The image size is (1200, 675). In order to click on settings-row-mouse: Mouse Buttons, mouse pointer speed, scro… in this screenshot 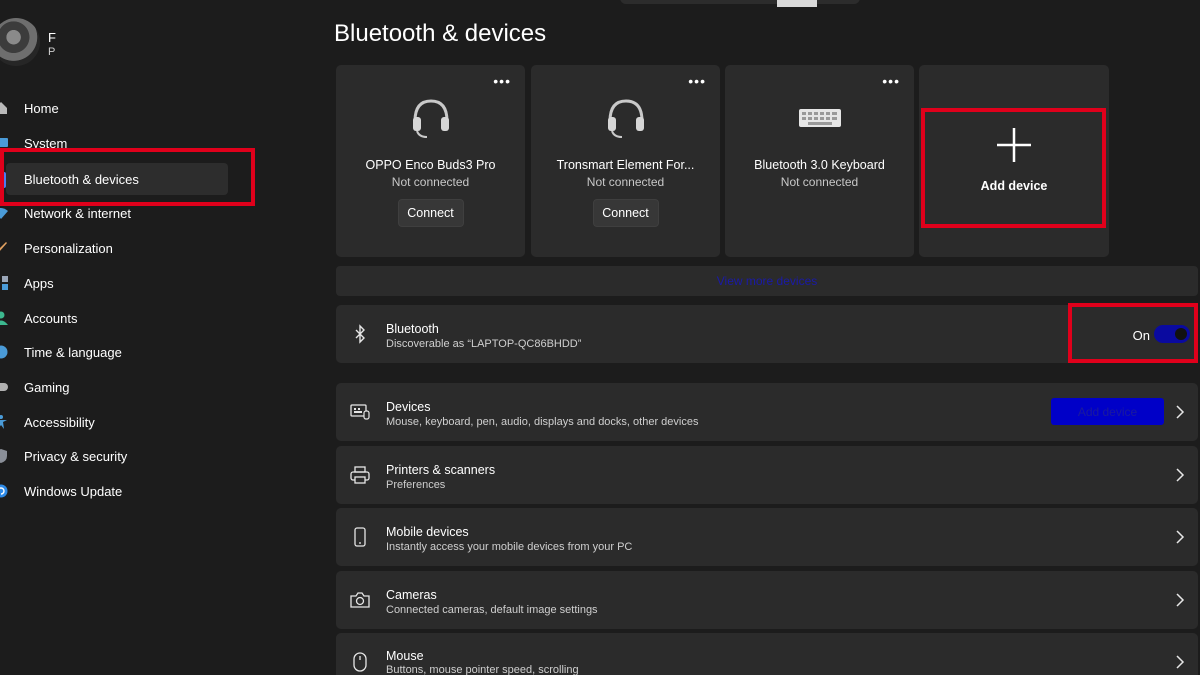, I will do `click(767, 654)`.